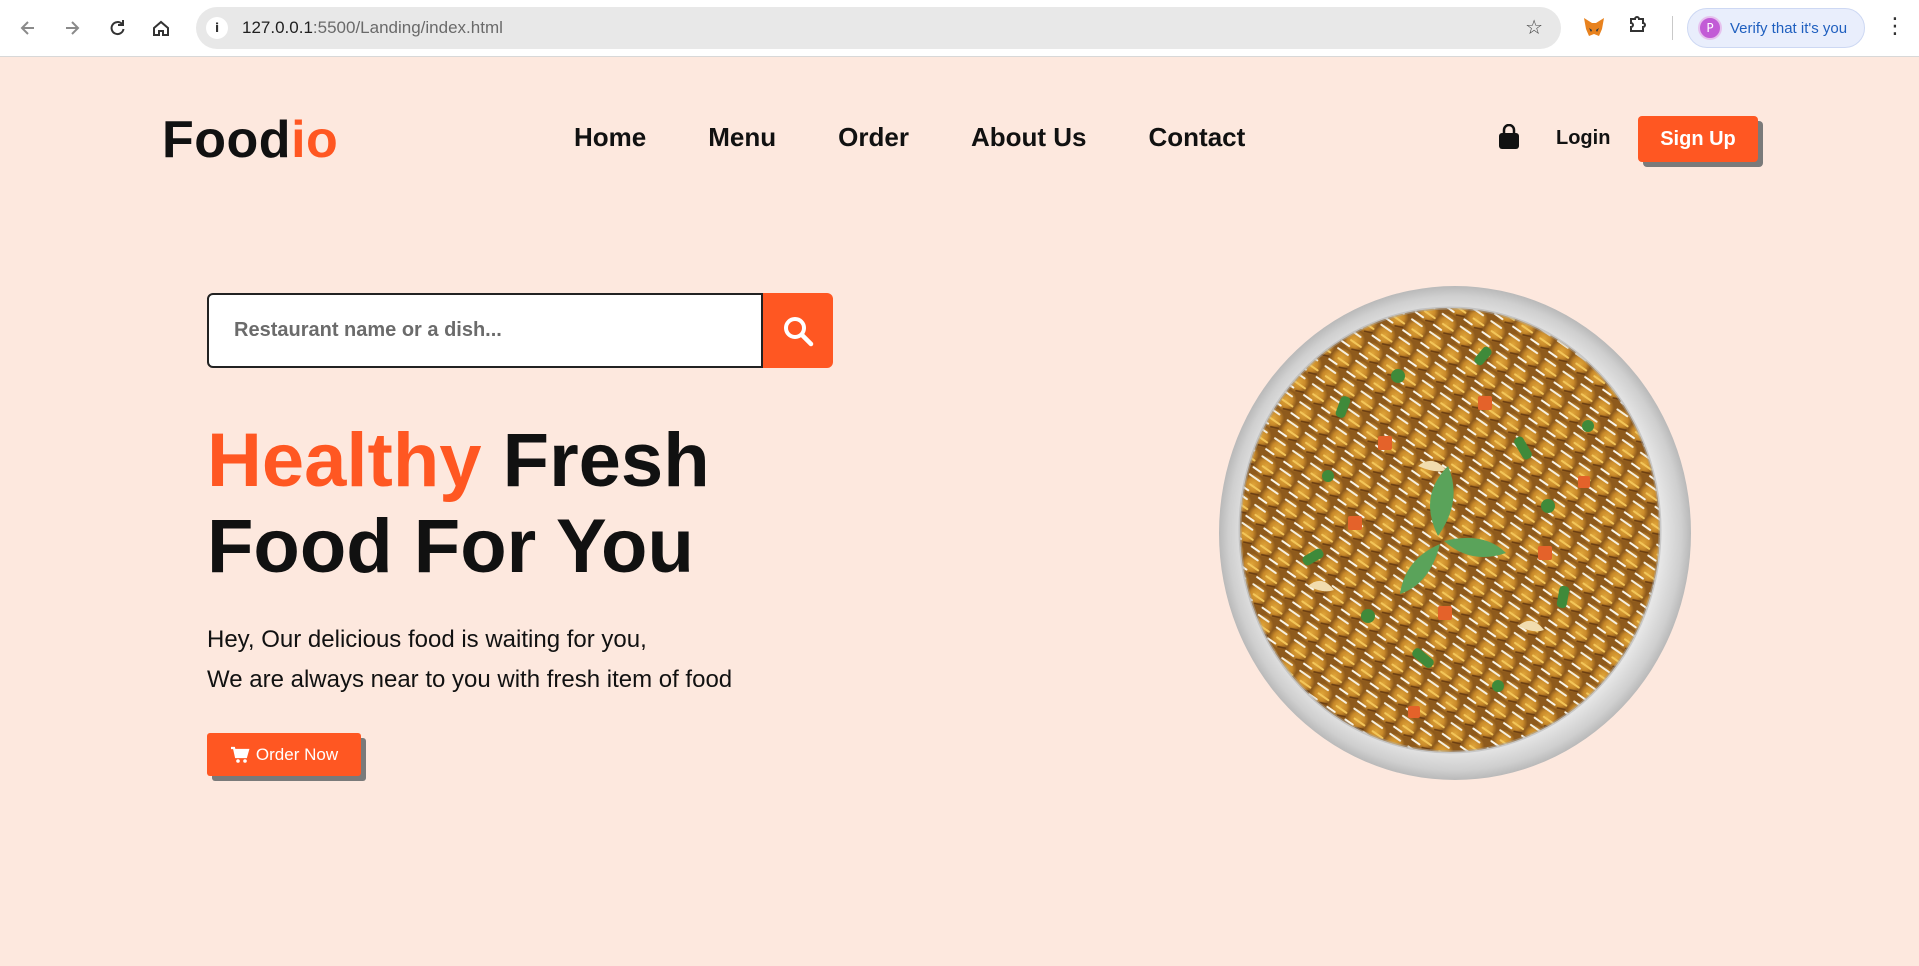 This screenshot has height=966, width=1919. Describe the element at coordinates (250, 140) in the screenshot. I see `site-logo: Foodio` at that location.